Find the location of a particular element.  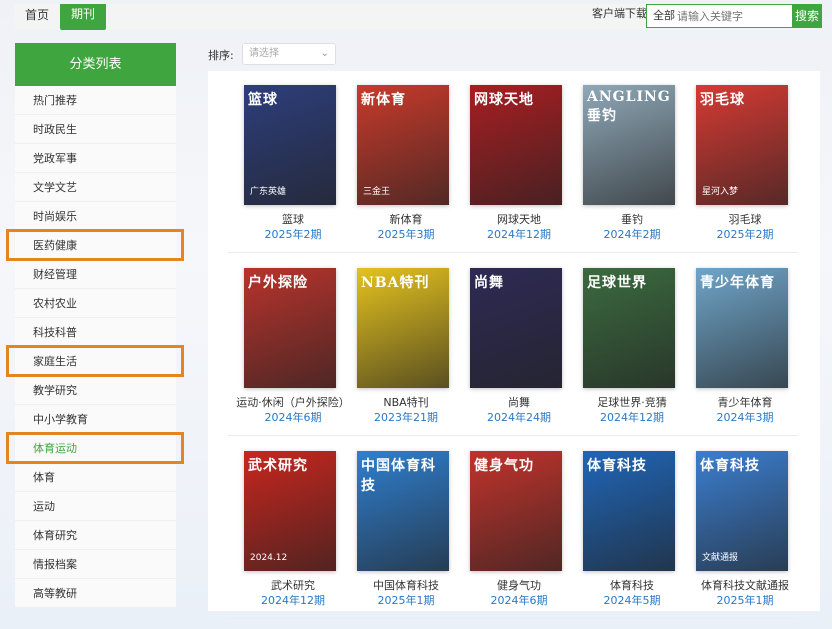

client-download-link: 客户端下载 is located at coordinates (619, 14).